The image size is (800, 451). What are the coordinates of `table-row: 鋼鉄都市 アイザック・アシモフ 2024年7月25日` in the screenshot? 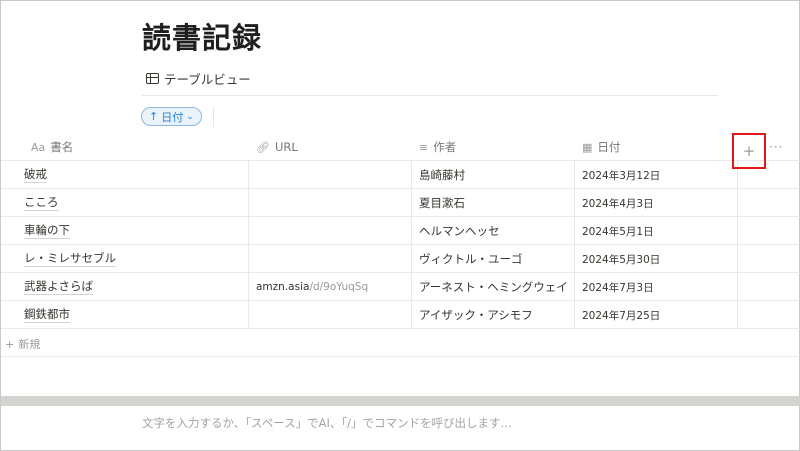 It's located at (400, 315).